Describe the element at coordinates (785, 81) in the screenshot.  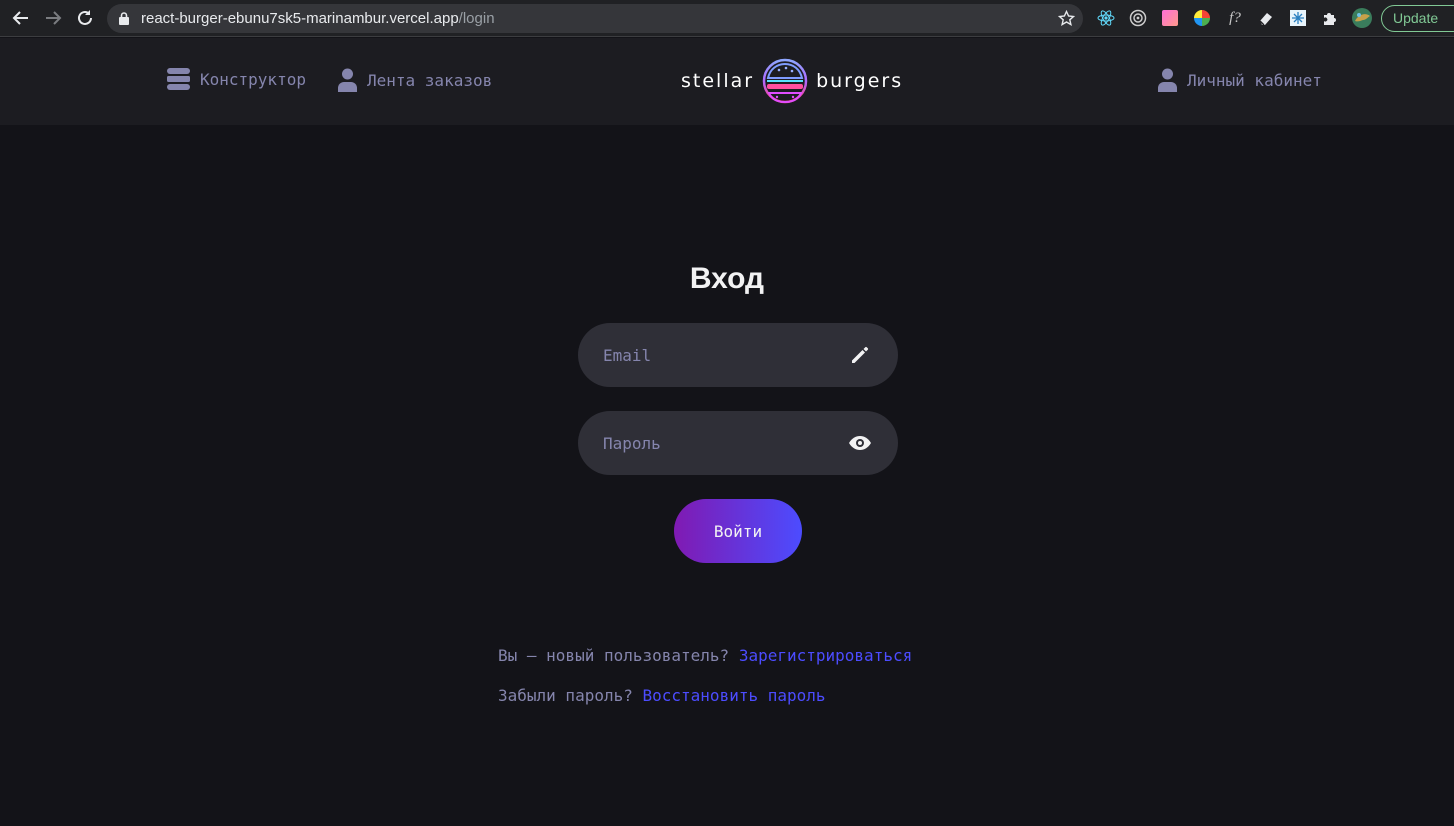
I see `burger-logo-icon` at that location.